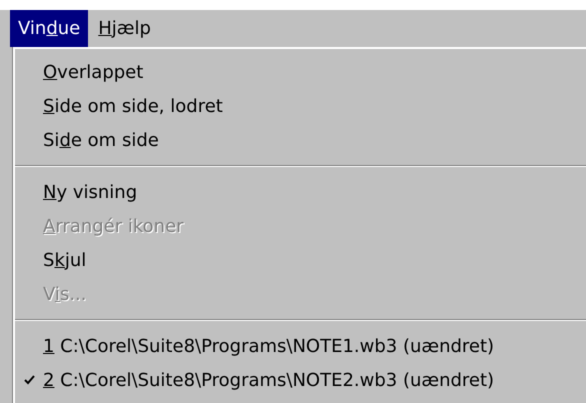 The height and width of the screenshot is (403, 586). Describe the element at coordinates (300, 380) in the screenshot. I see `menu-item: 2 C:\Corel\Suite8\Programs\NOTE2.wb3 (uændret)` at that location.